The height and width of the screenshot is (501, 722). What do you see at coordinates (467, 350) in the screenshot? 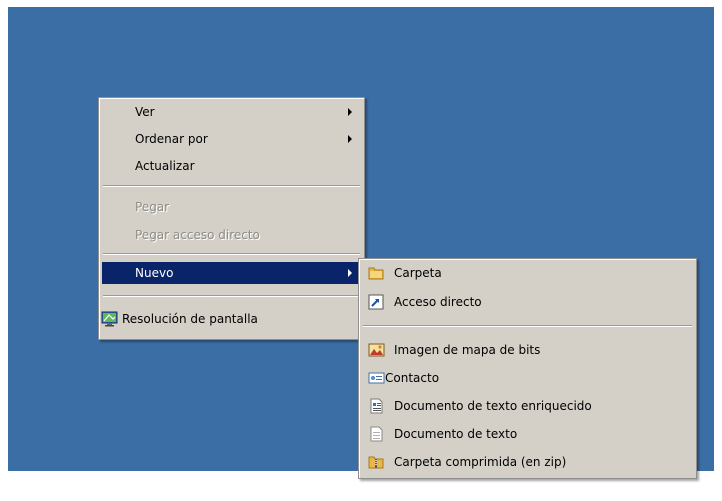
I see `submenu-item-label: Imagen de mapa de bits` at bounding box center [467, 350].